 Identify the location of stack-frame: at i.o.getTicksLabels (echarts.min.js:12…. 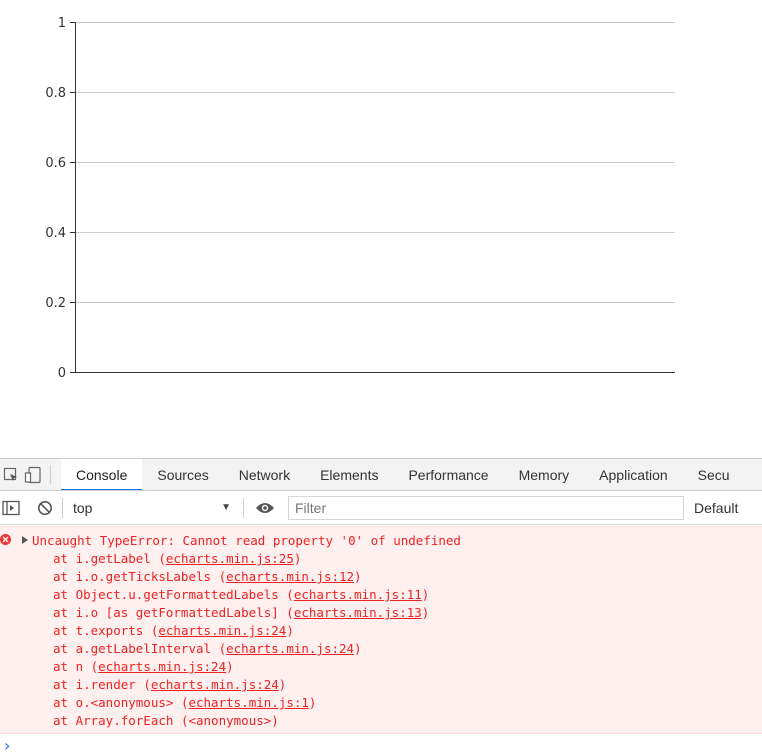
(207, 576).